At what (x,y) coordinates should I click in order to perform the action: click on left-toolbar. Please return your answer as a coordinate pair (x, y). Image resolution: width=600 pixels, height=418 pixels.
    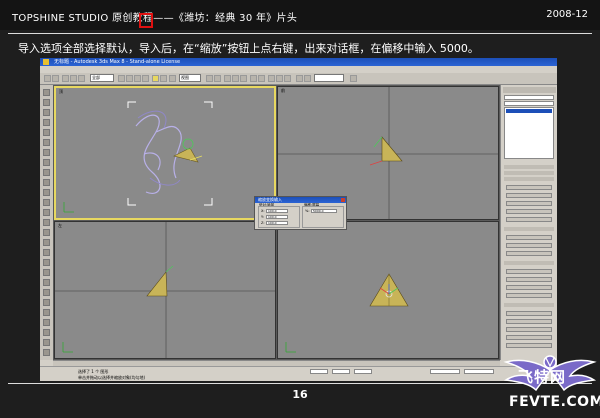
    Looking at the image, I should click on (47, 222).